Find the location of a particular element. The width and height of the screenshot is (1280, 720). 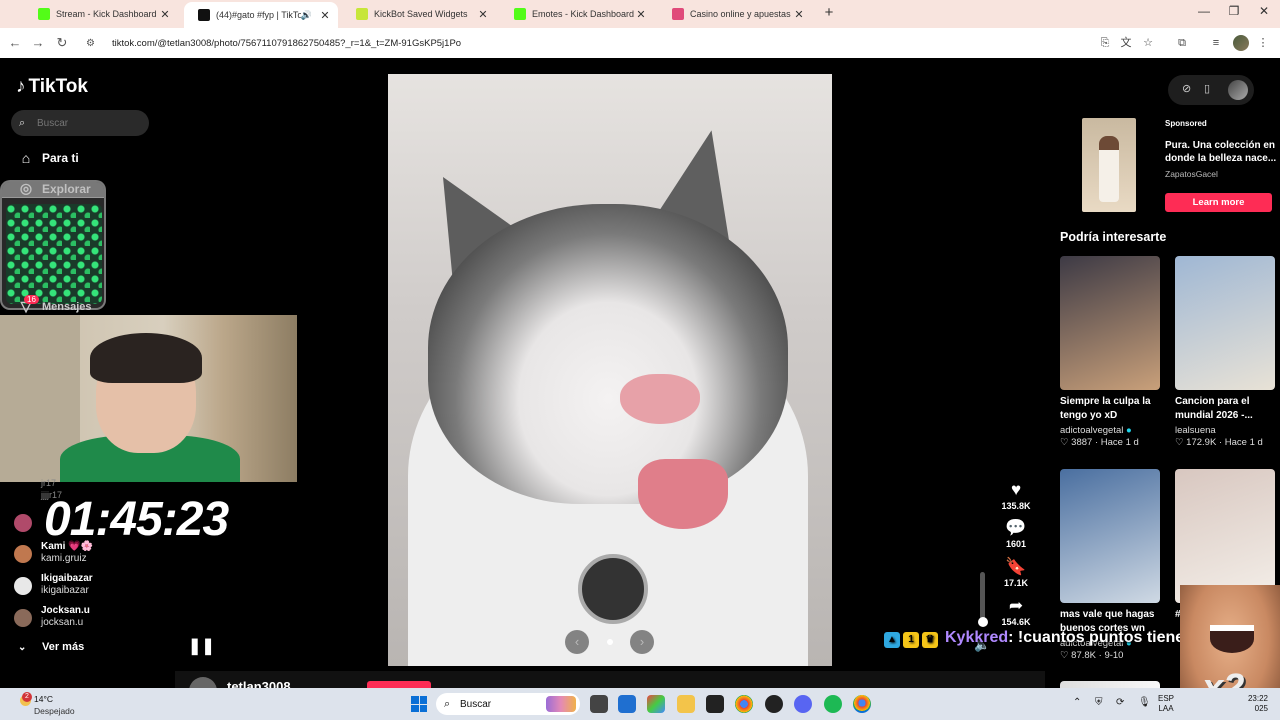

tab-casino: Casino online y apuestas depo ✕ is located at coordinates (735, 14).